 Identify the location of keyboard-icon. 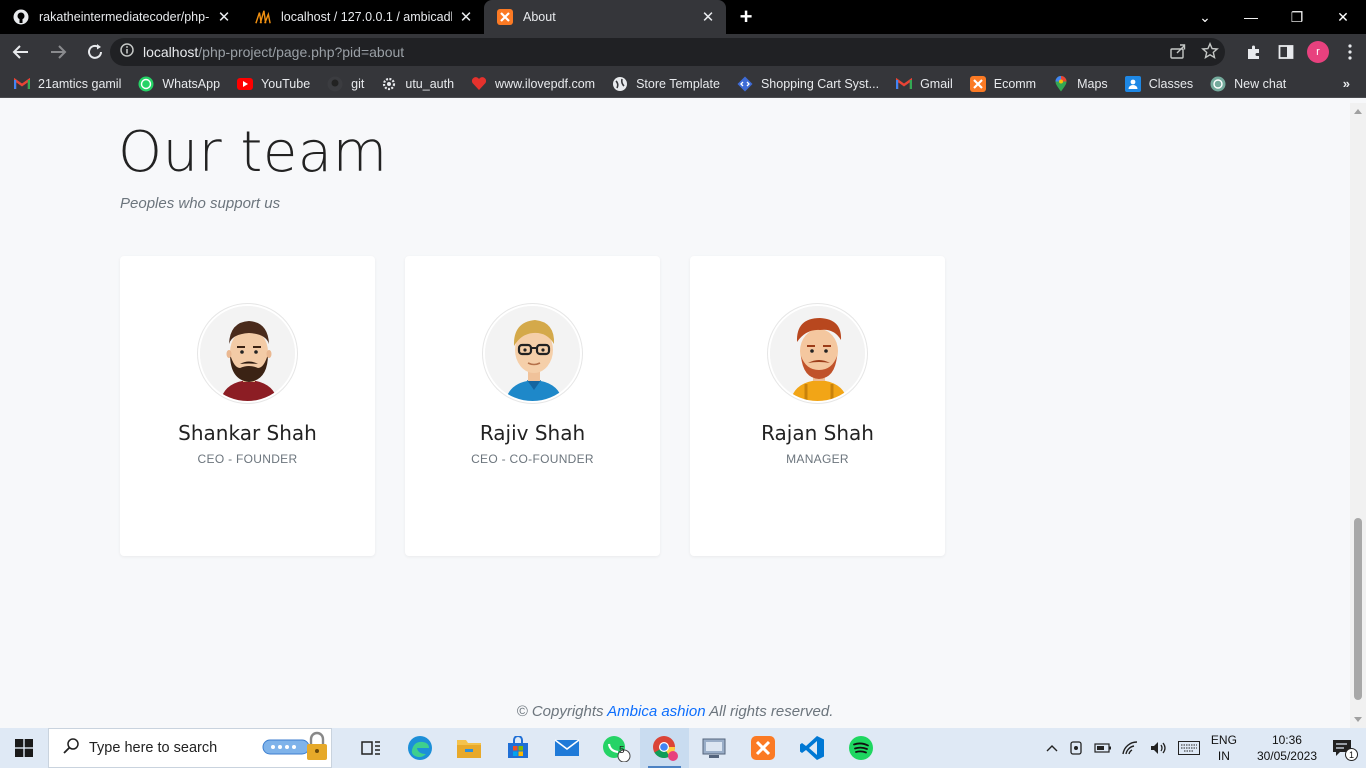
(1188, 748).